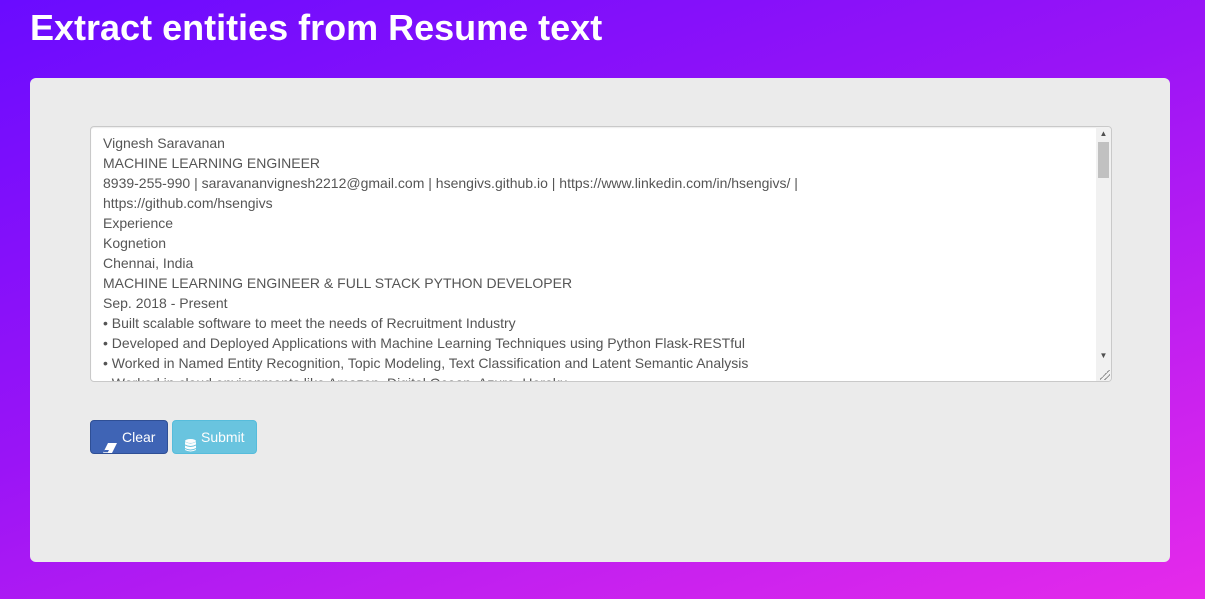  What do you see at coordinates (1105, 375) in the screenshot?
I see `resize-grip-icon` at bounding box center [1105, 375].